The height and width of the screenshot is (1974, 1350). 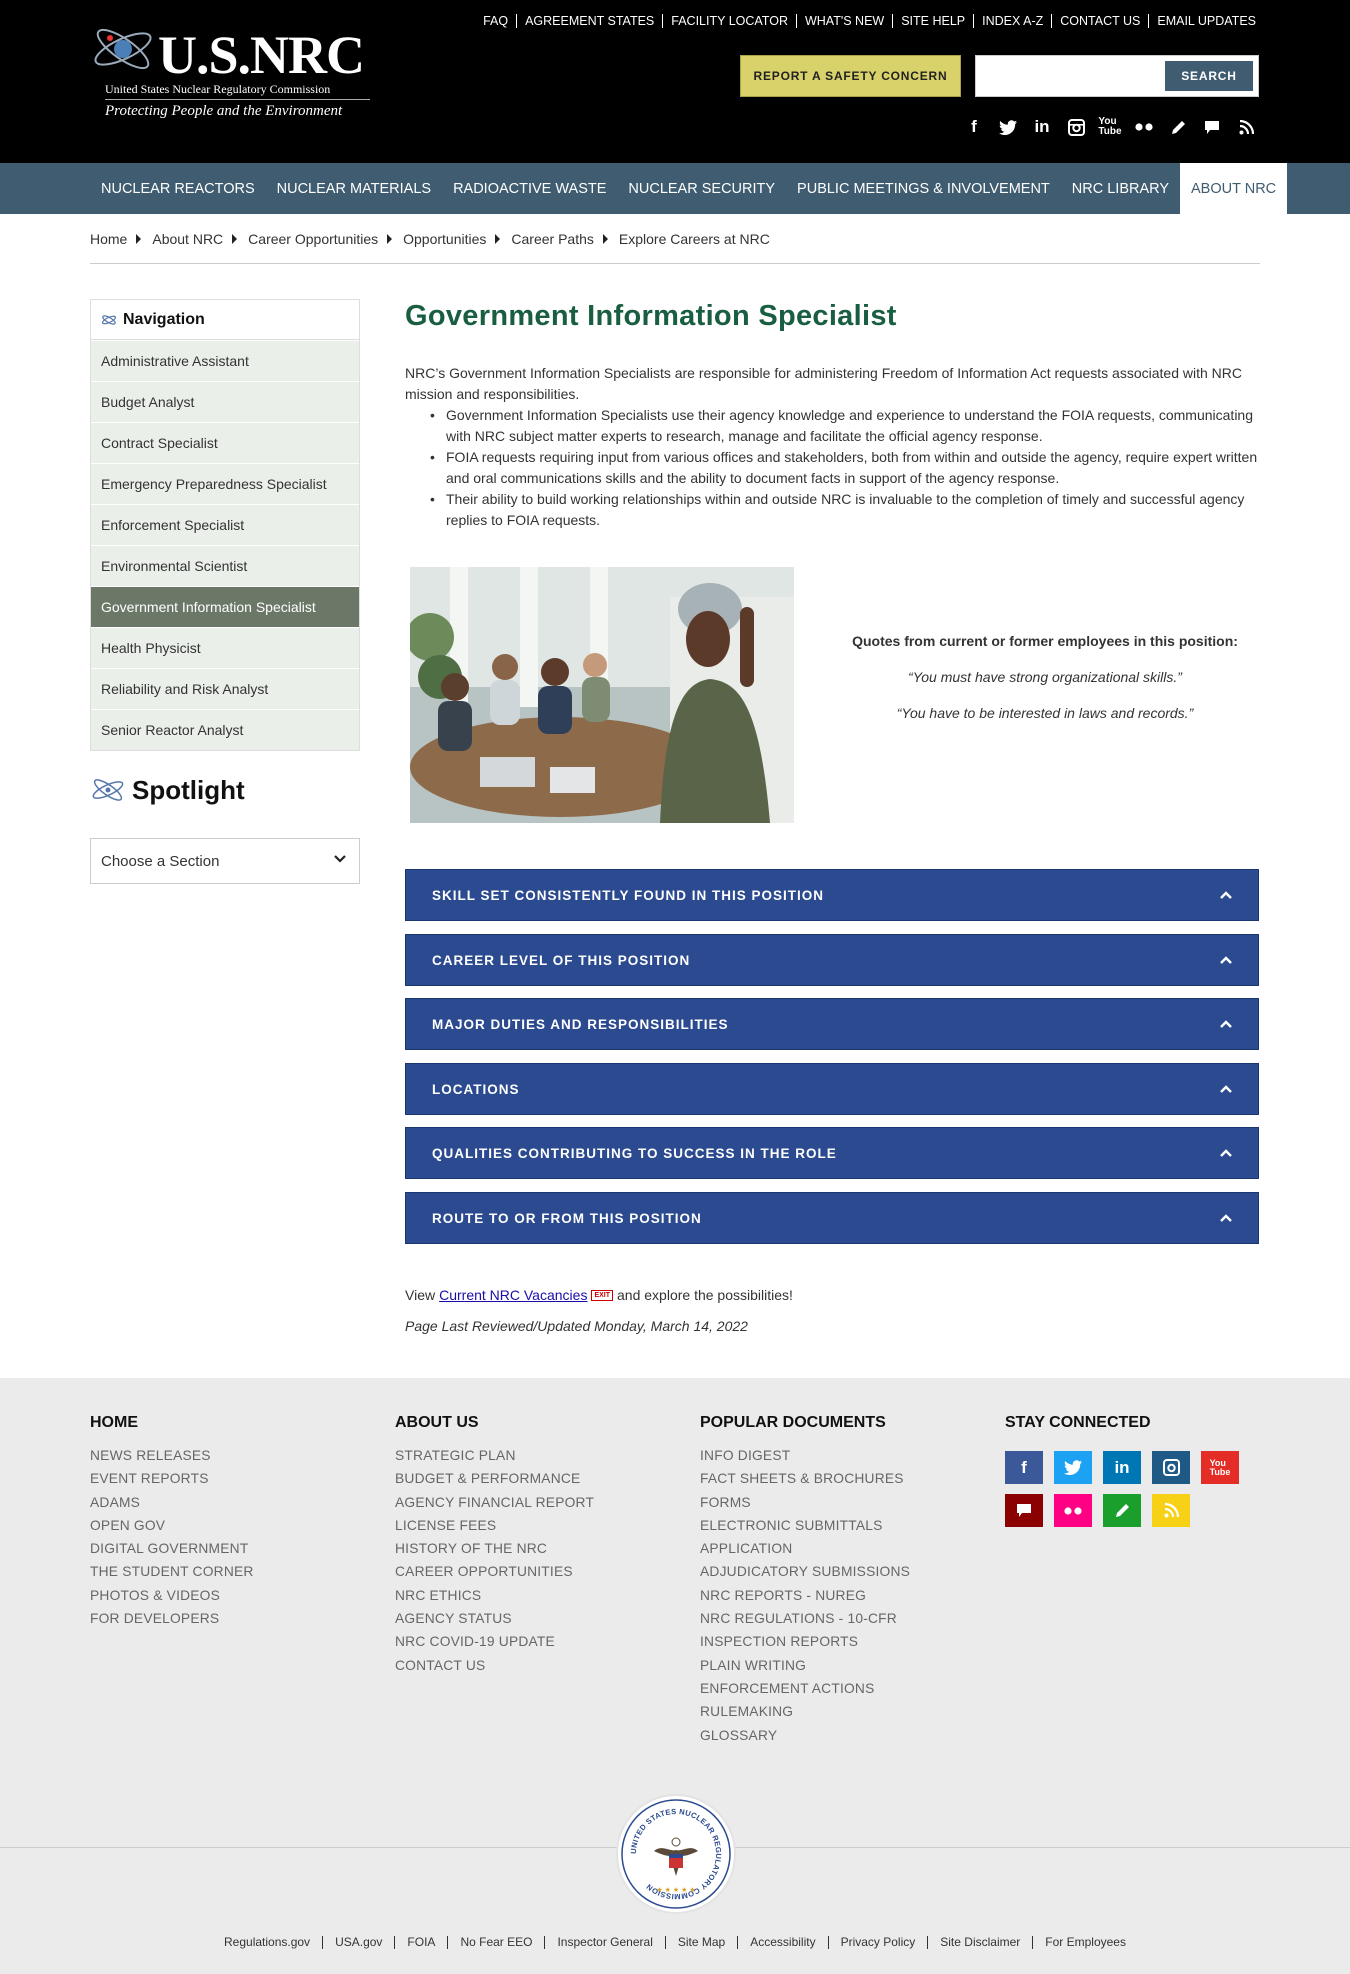 What do you see at coordinates (805, 1711) in the screenshot?
I see `footer-link: RULEMAKING` at bounding box center [805, 1711].